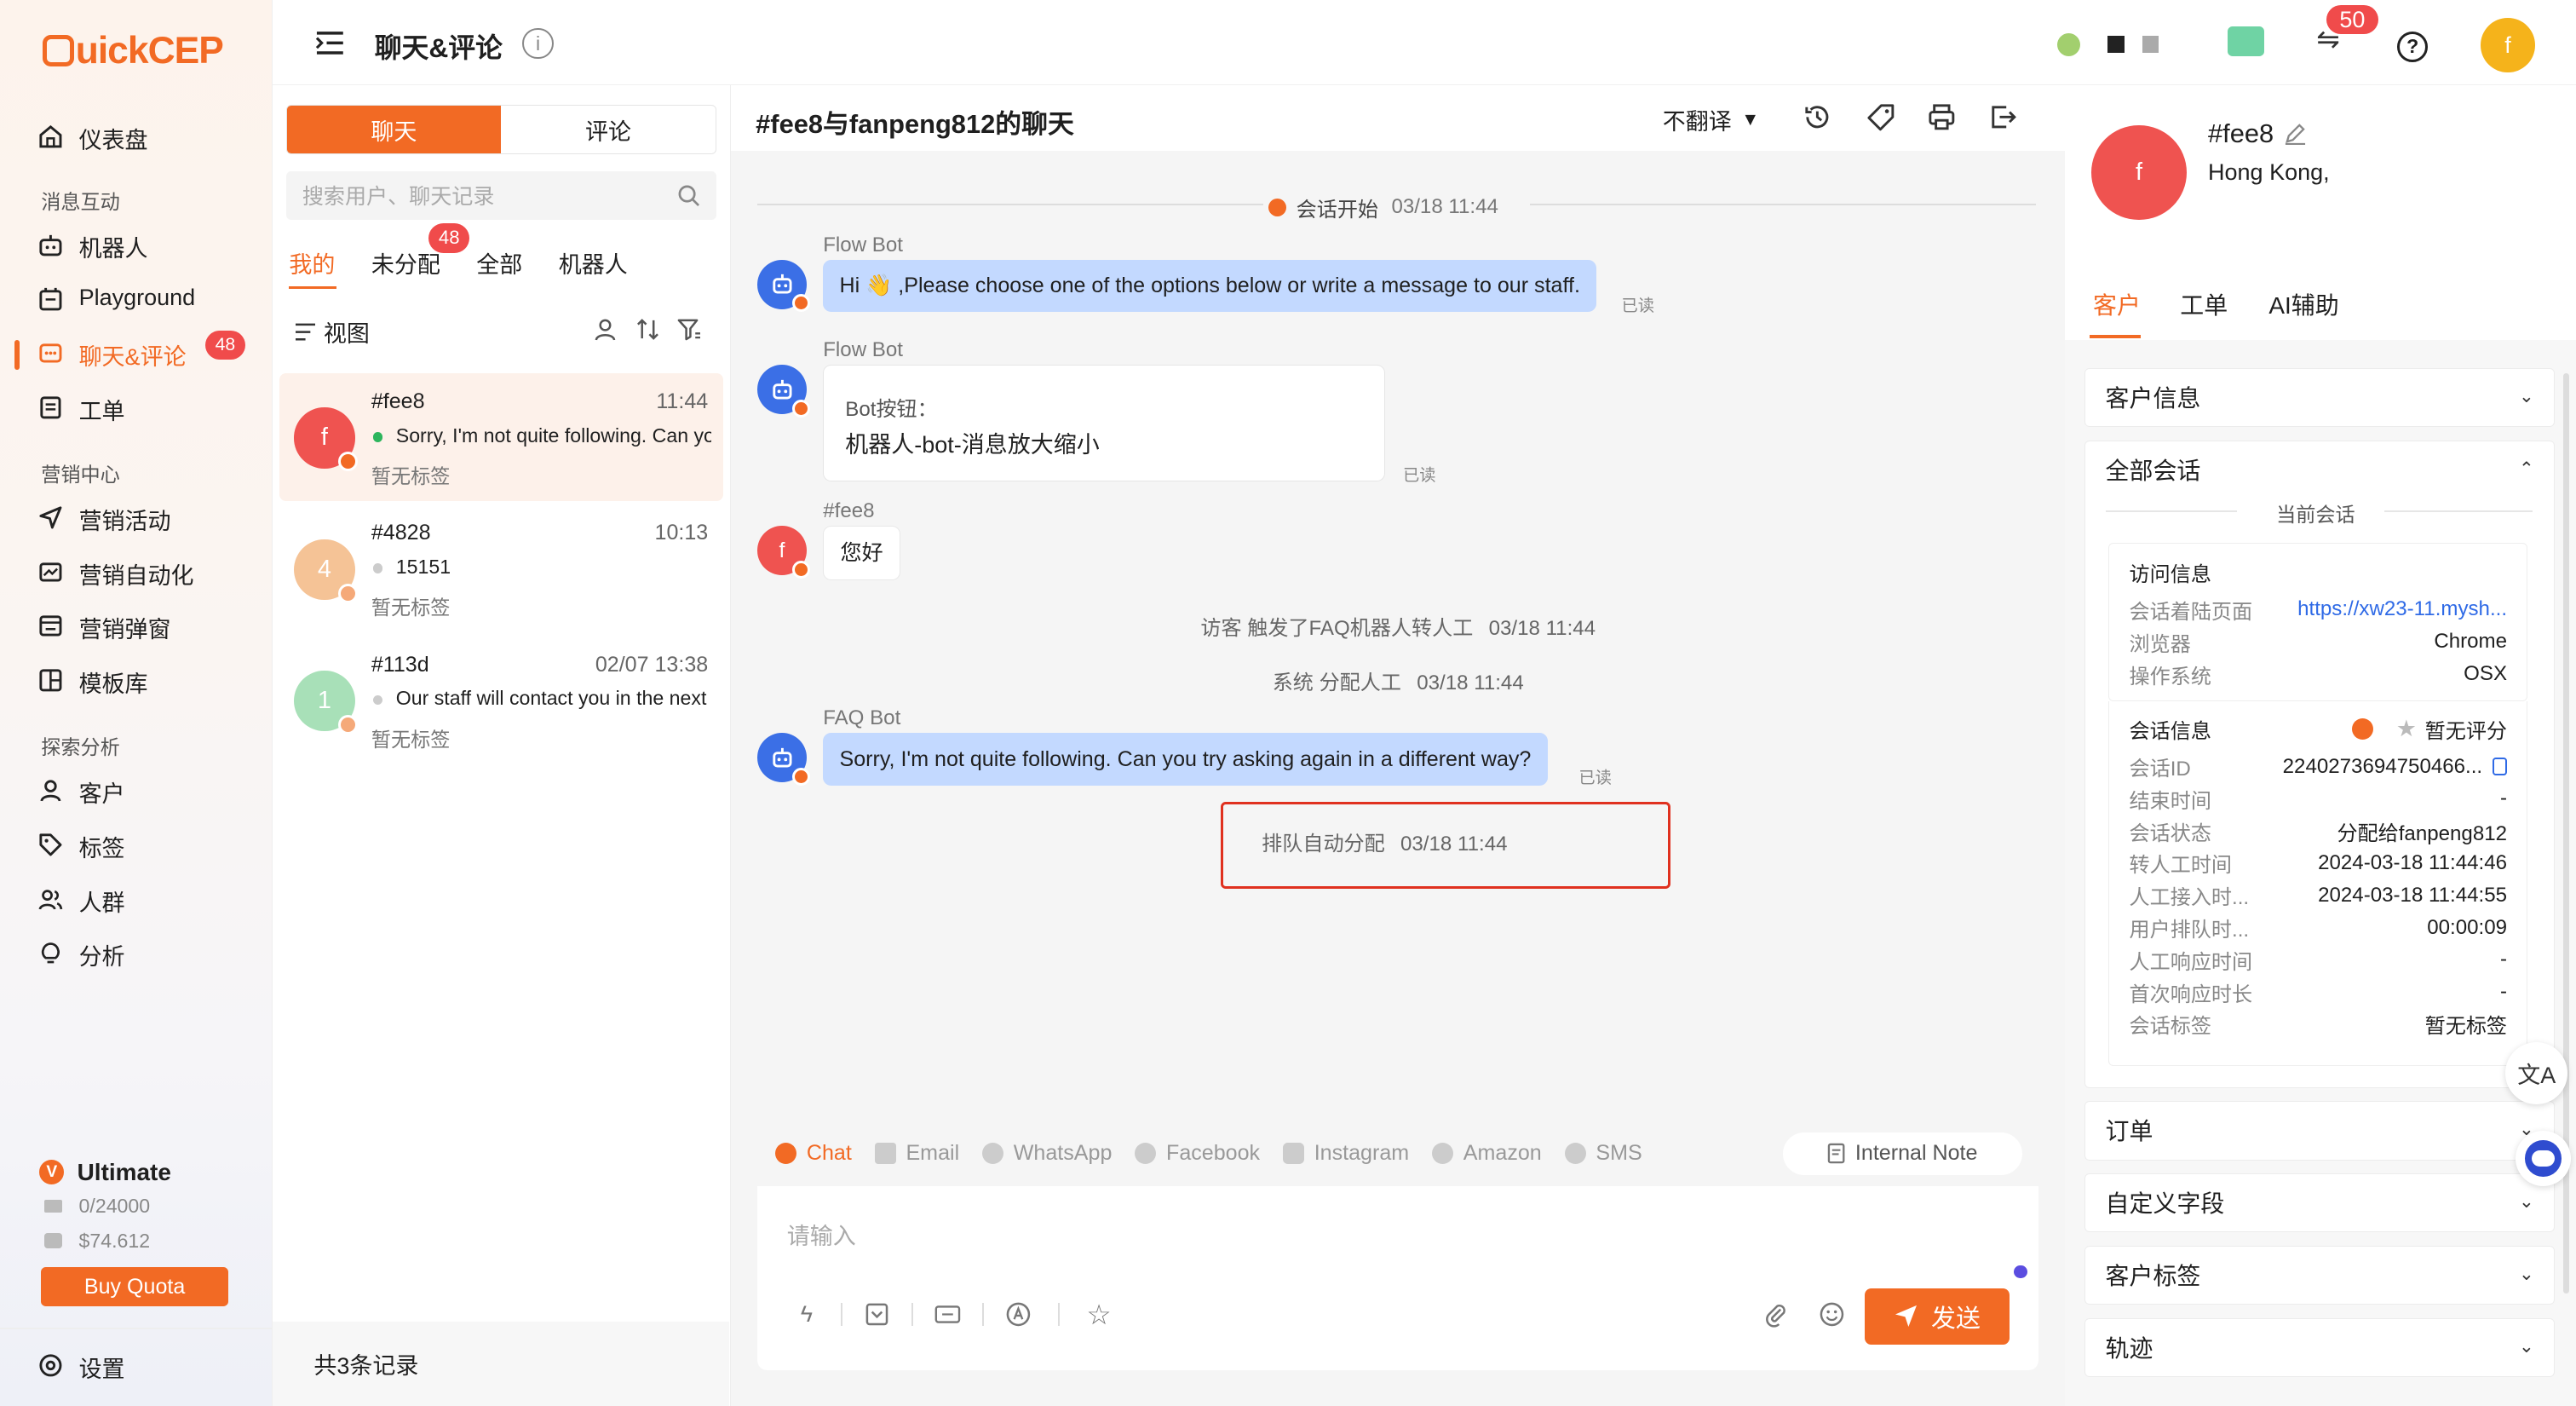  What do you see at coordinates (806, 1314) in the screenshot?
I see `quick-reply-icon: ϟ` at bounding box center [806, 1314].